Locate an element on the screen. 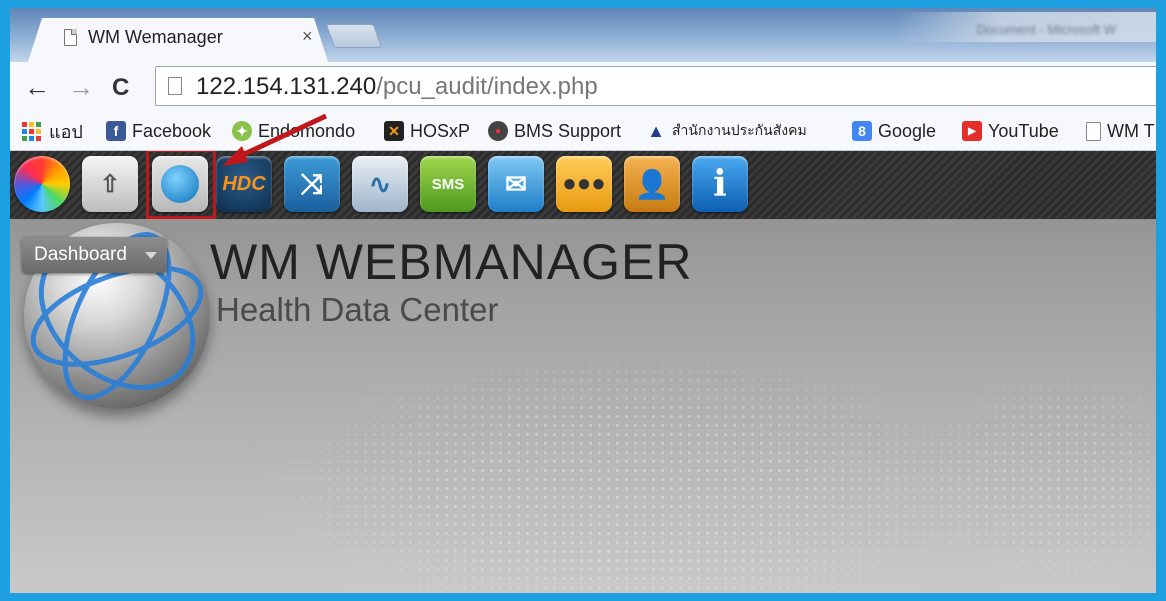  facebook-icon: f is located at coordinates (116, 131).